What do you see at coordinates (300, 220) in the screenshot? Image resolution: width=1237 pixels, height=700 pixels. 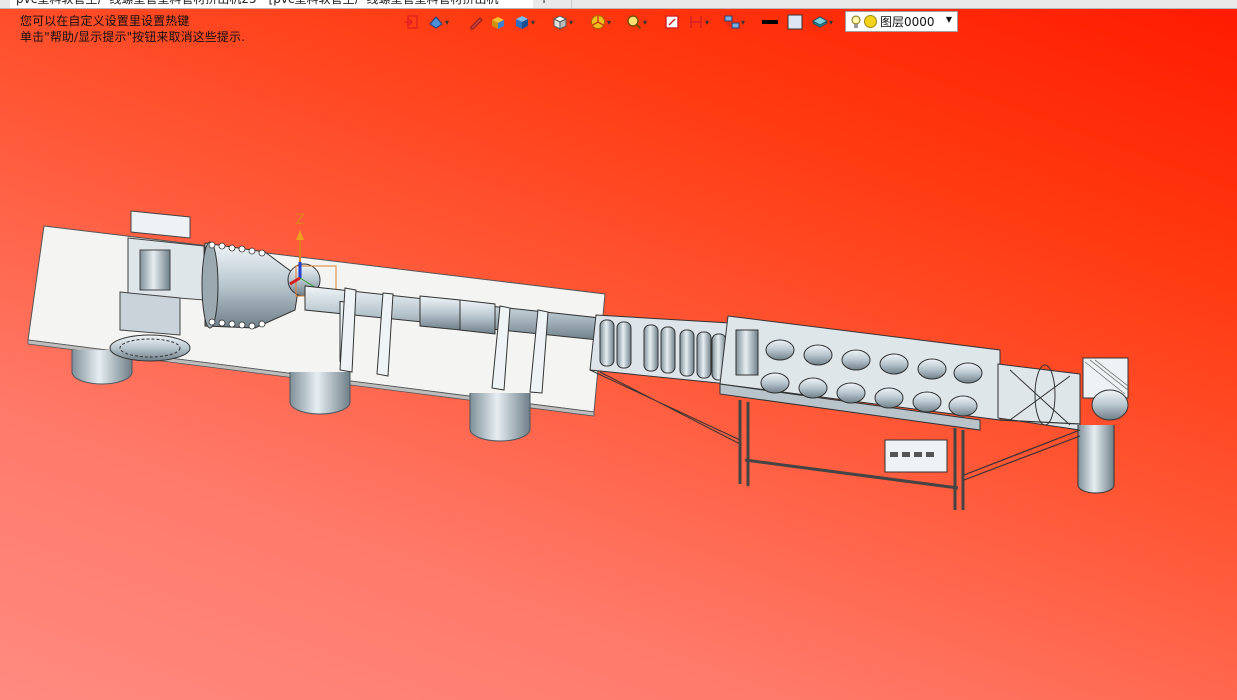 I see `z-axis-label: Z` at bounding box center [300, 220].